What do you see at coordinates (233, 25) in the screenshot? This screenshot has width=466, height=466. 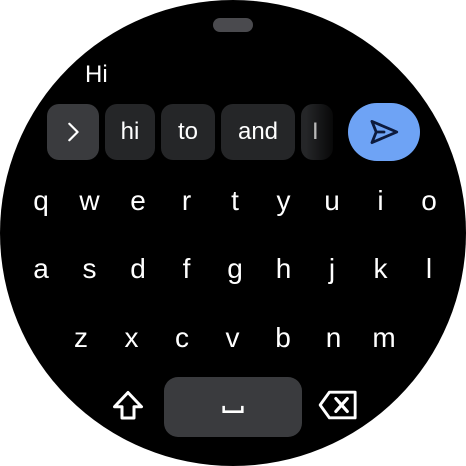 I see `drag-handle` at bounding box center [233, 25].